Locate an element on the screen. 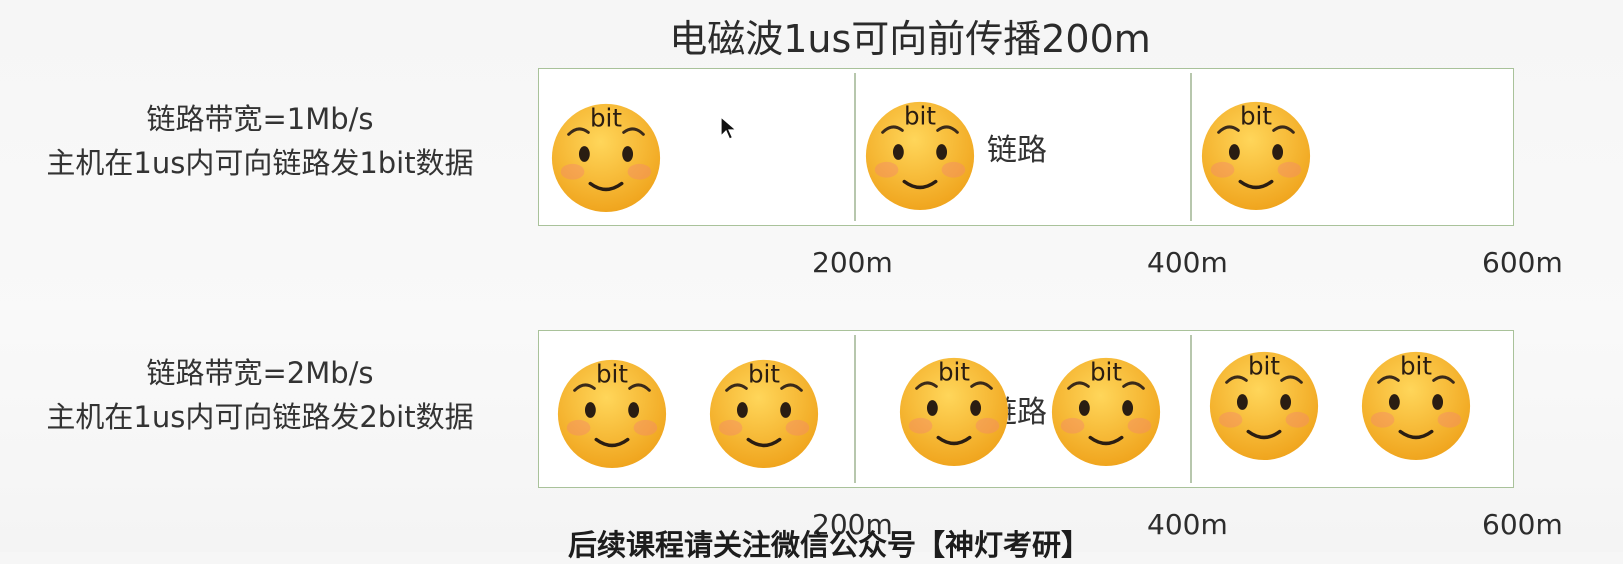 The height and width of the screenshot is (564, 1623). row2-divider-400m is located at coordinates (1191, 409).